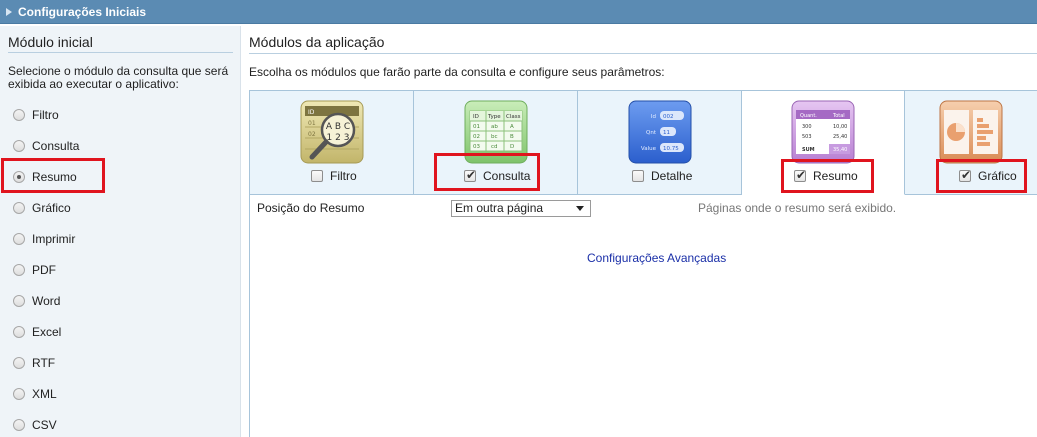  What do you see at coordinates (46, 146) in the screenshot?
I see `radio-option-consulta: Consulta` at bounding box center [46, 146].